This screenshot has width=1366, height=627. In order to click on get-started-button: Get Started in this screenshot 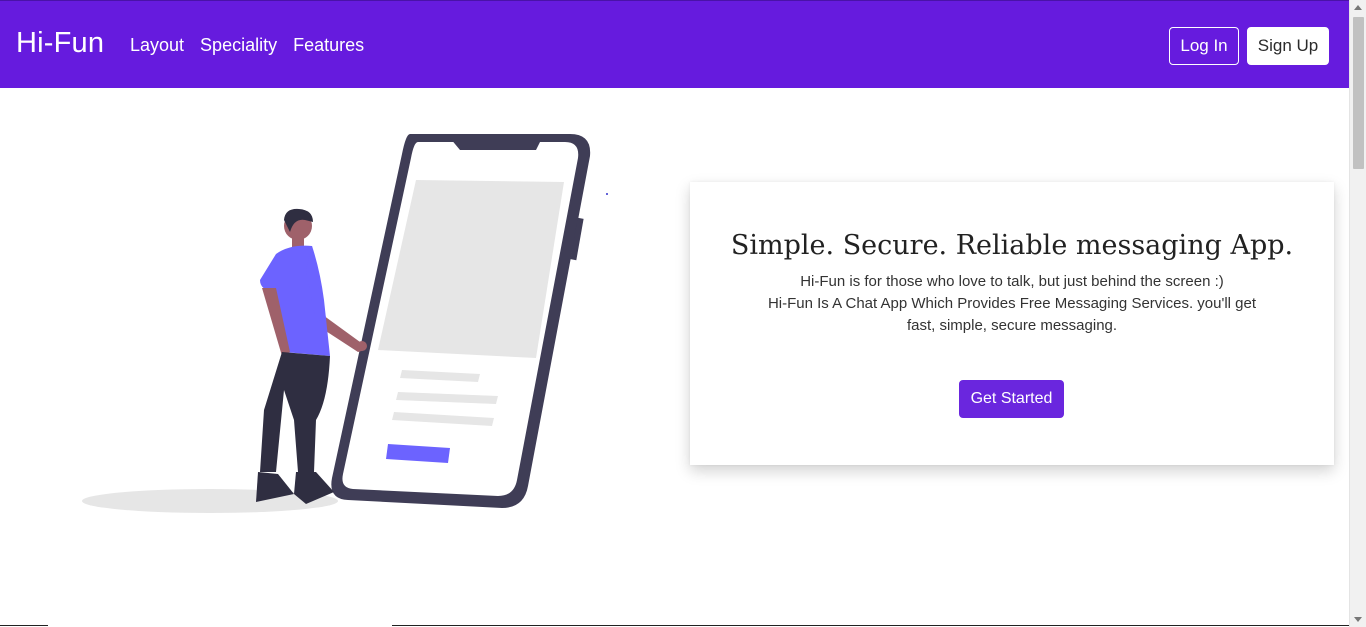, I will do `click(1011, 399)`.